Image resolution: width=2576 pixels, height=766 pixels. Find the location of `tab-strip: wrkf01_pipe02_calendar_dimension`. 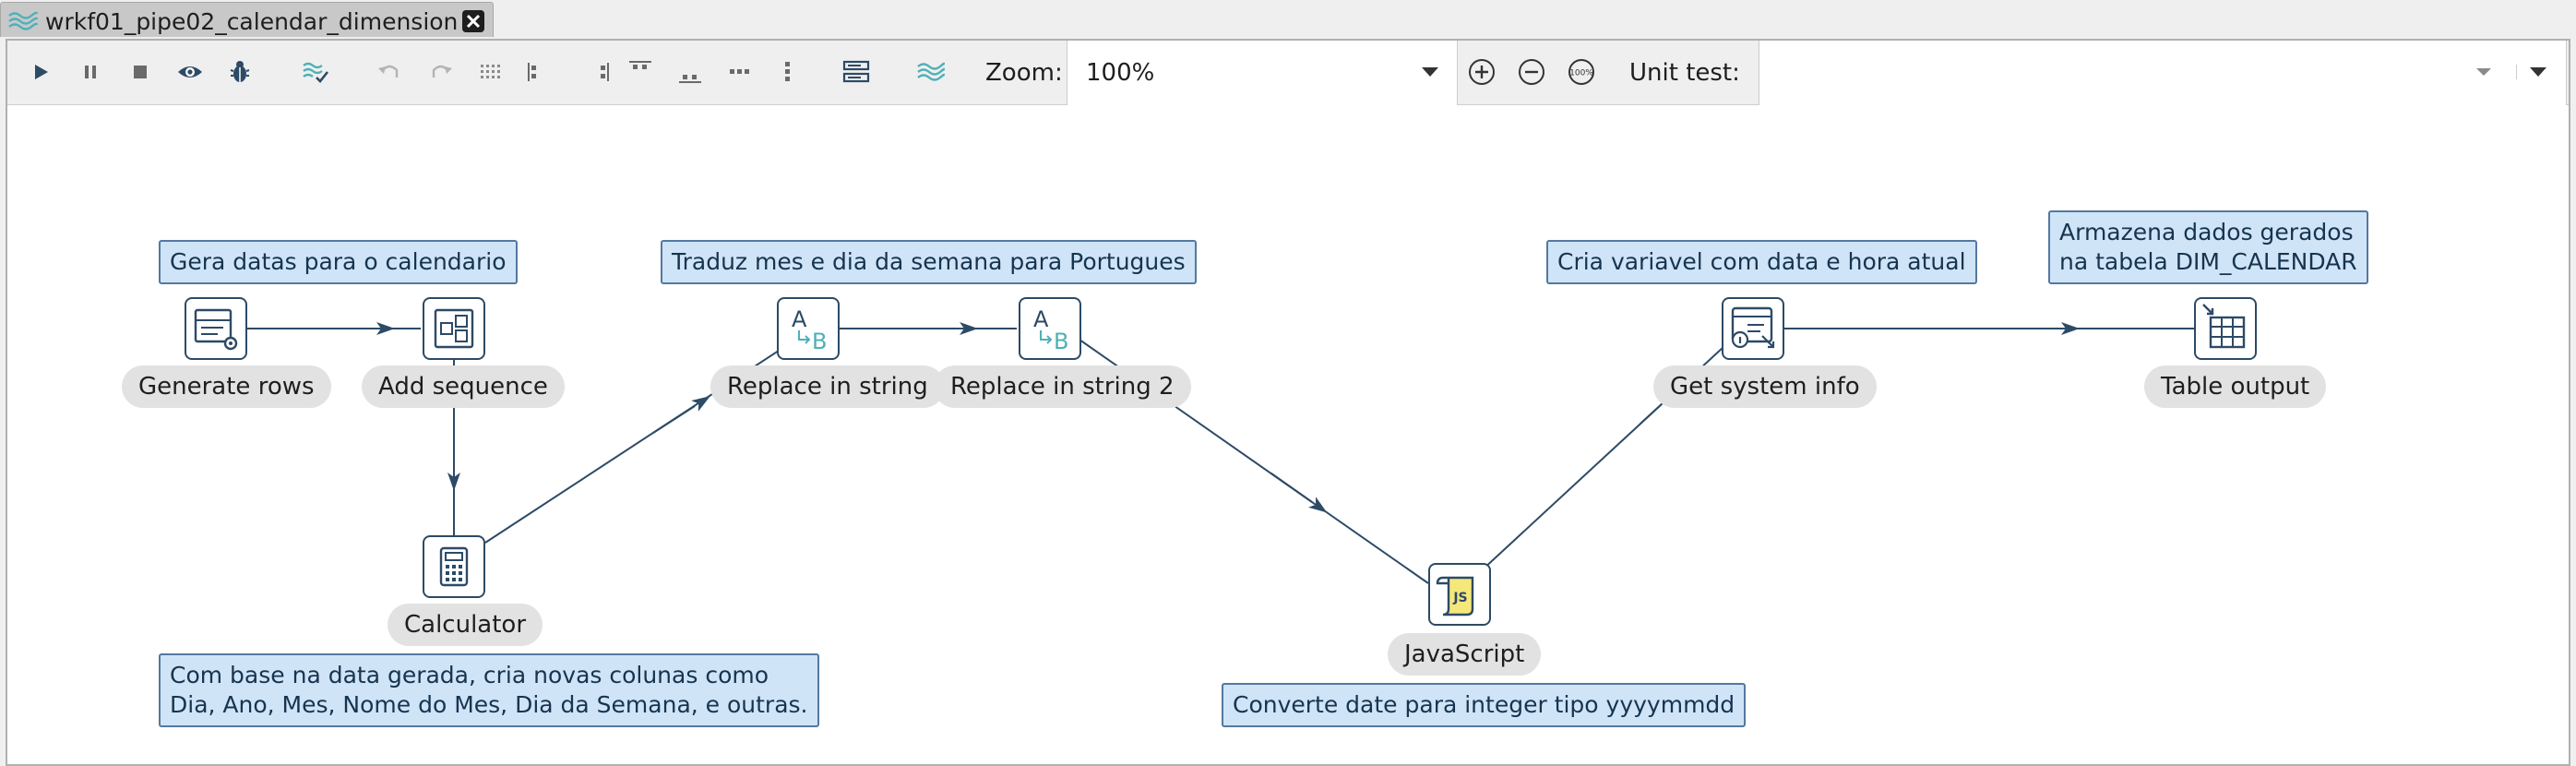

tab-strip: wrkf01_pipe02_calendar_dimension is located at coordinates (1288, 19).